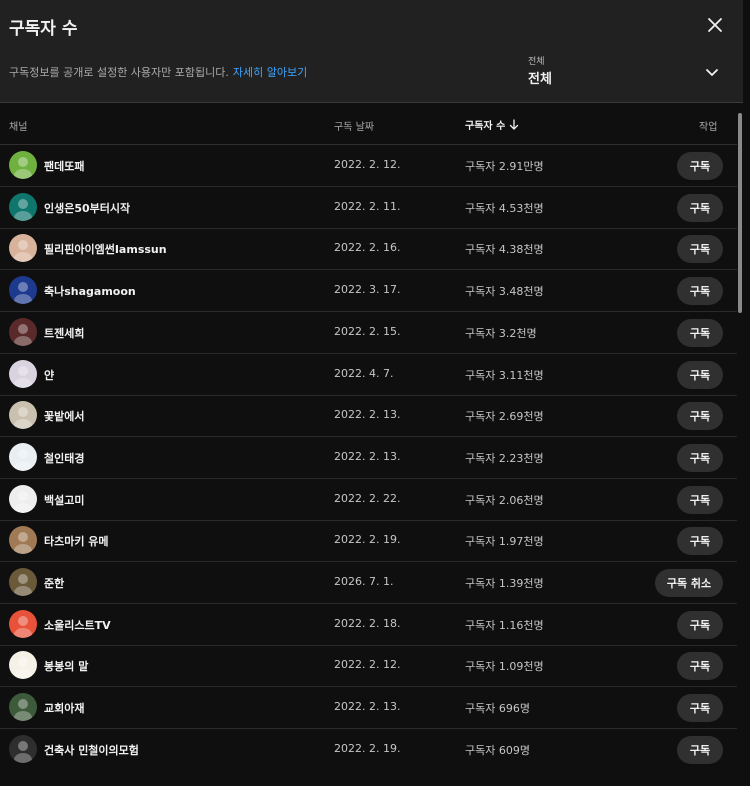  Describe the element at coordinates (364, 581) in the screenshot. I see `subscribe-date: 2026. 7. 1.` at that location.